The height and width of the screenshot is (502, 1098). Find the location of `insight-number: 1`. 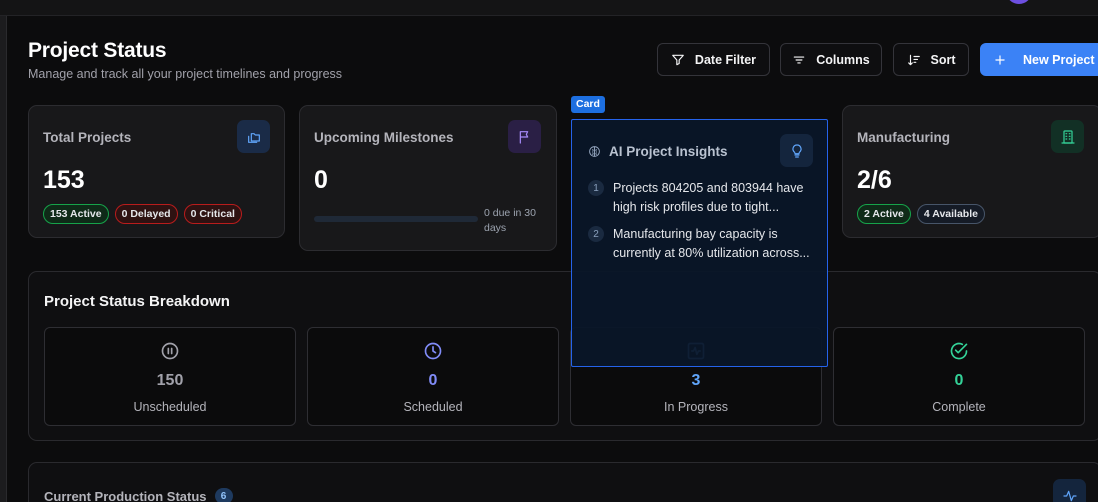

insight-number: 1 is located at coordinates (596, 188).